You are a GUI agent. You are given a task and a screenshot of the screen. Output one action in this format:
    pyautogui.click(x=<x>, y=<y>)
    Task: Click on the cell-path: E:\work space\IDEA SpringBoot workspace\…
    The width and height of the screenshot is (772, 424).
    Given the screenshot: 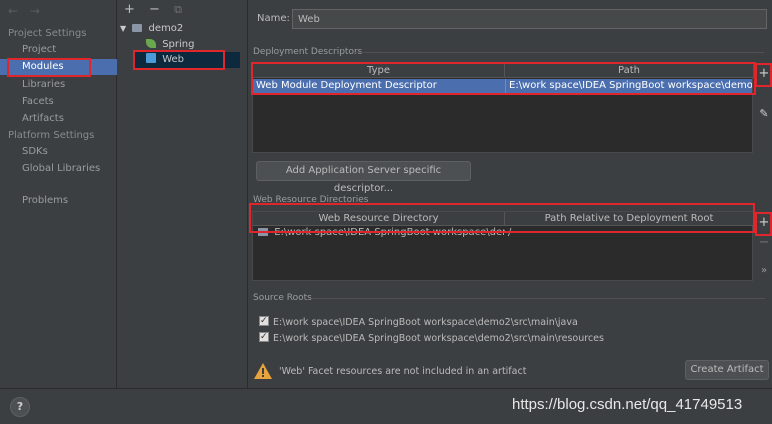 What is the action you would take?
    pyautogui.click(x=628, y=86)
    